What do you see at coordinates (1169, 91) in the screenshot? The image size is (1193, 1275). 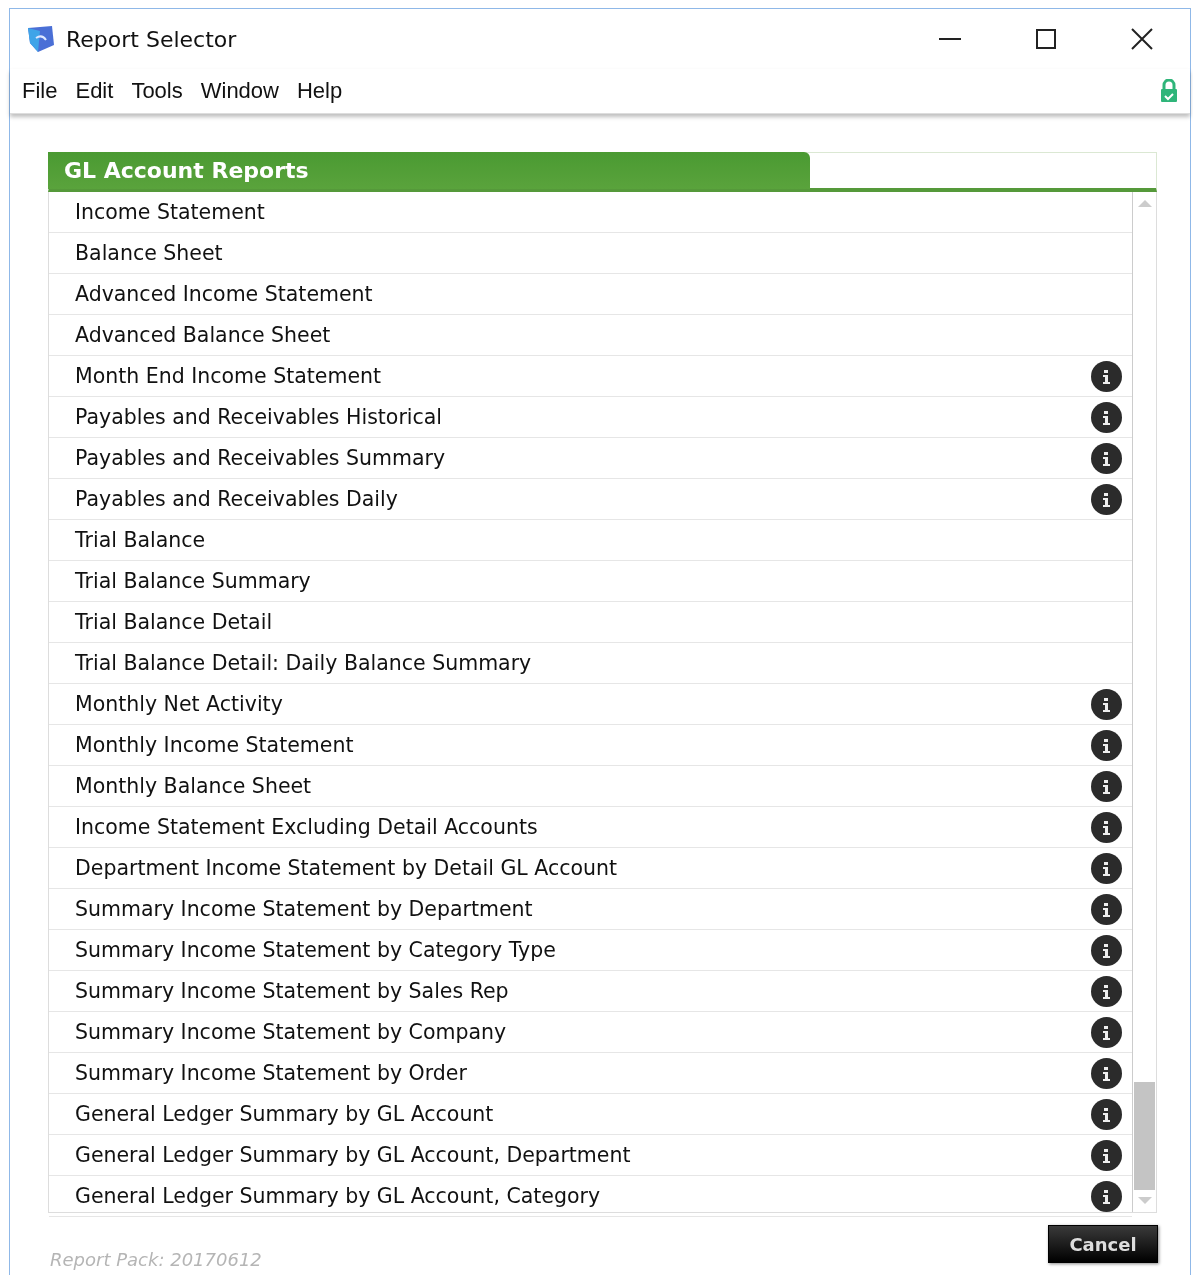 I see `lock-icon` at bounding box center [1169, 91].